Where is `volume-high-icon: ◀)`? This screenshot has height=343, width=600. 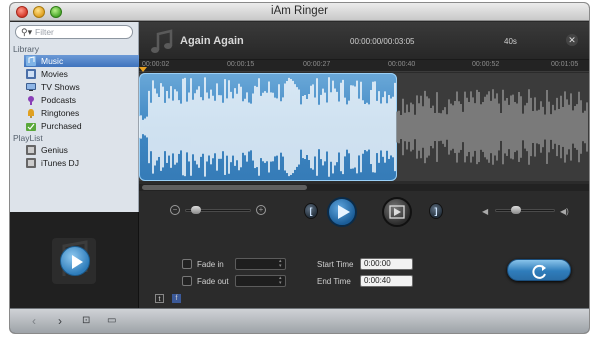
volume-high-icon: ◀) is located at coordinates (564, 211).